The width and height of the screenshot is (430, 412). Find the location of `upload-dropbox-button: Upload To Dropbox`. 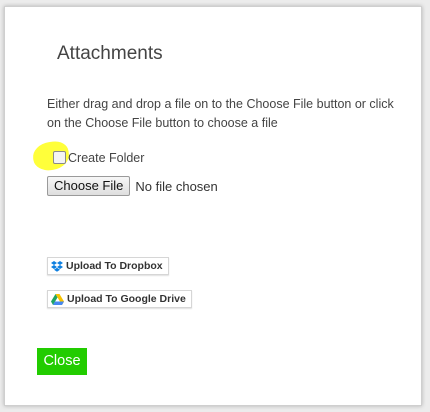

upload-dropbox-button: Upload To Dropbox is located at coordinates (108, 266).